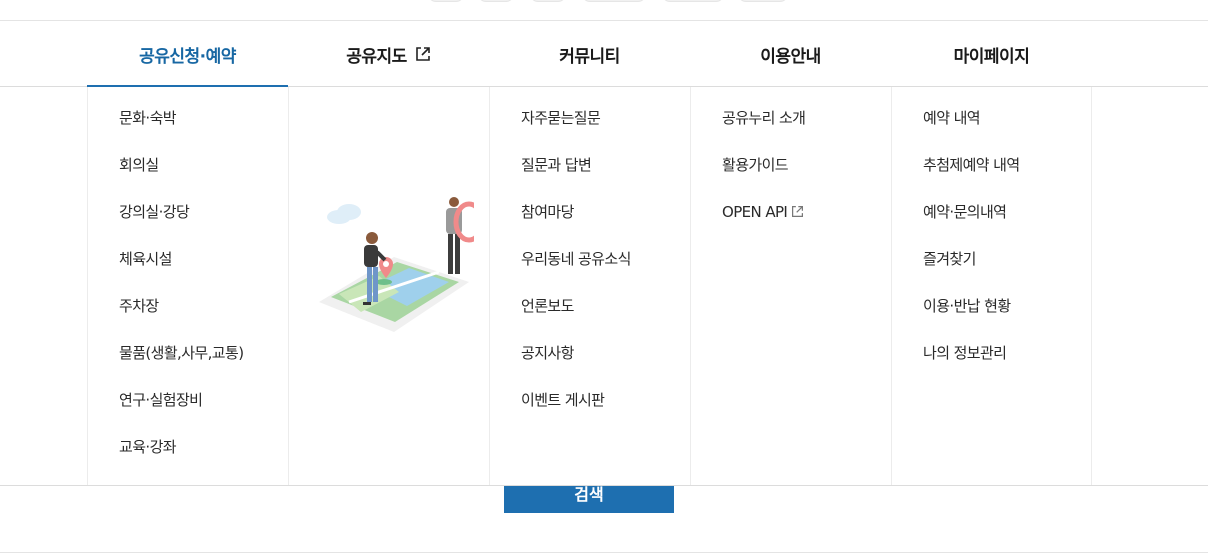  I want to click on menu-item-goods: 물품(생활,사무,교통), so click(188, 365).